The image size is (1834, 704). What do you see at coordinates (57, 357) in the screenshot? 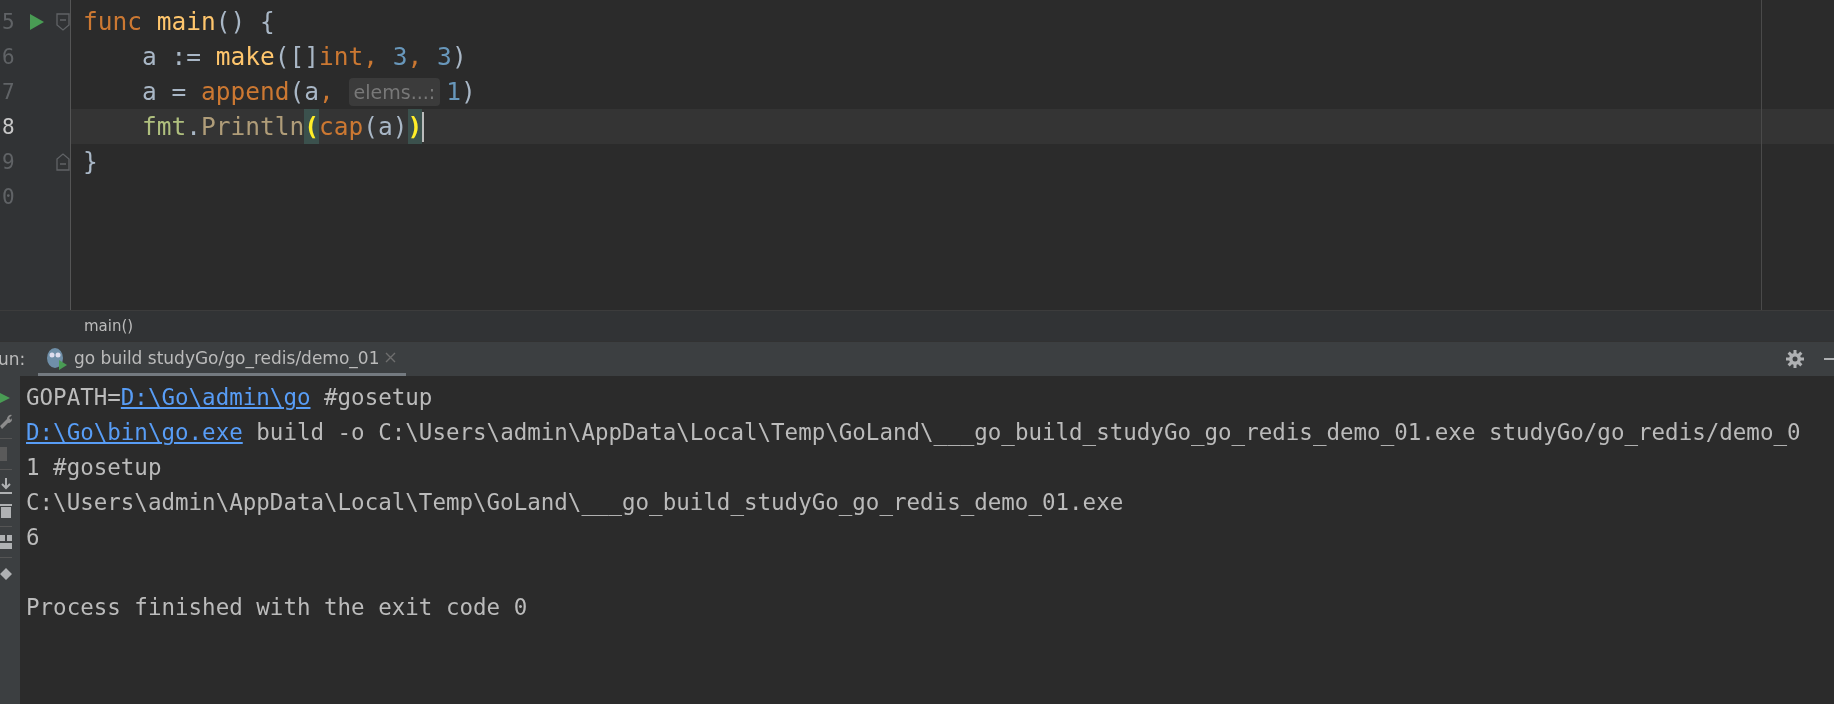
I see `gopher-run-icon` at bounding box center [57, 357].